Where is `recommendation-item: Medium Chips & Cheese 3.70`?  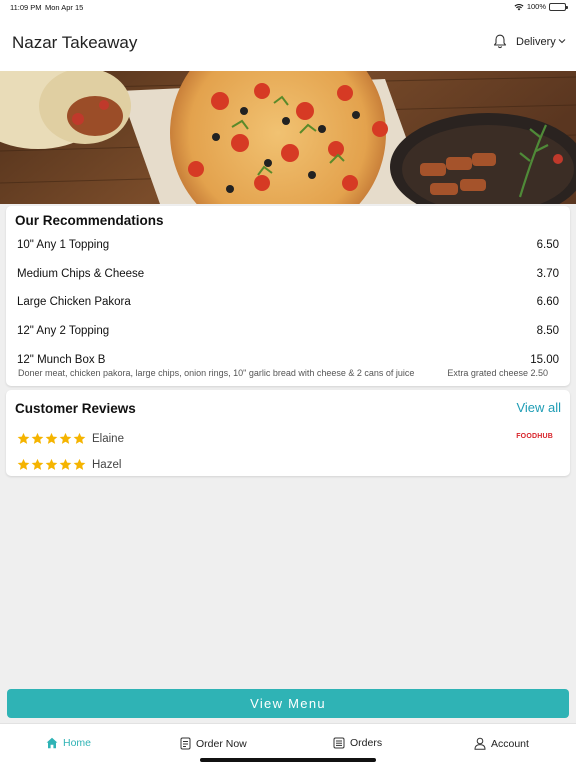 recommendation-item: Medium Chips & Cheese 3.70 is located at coordinates (288, 274).